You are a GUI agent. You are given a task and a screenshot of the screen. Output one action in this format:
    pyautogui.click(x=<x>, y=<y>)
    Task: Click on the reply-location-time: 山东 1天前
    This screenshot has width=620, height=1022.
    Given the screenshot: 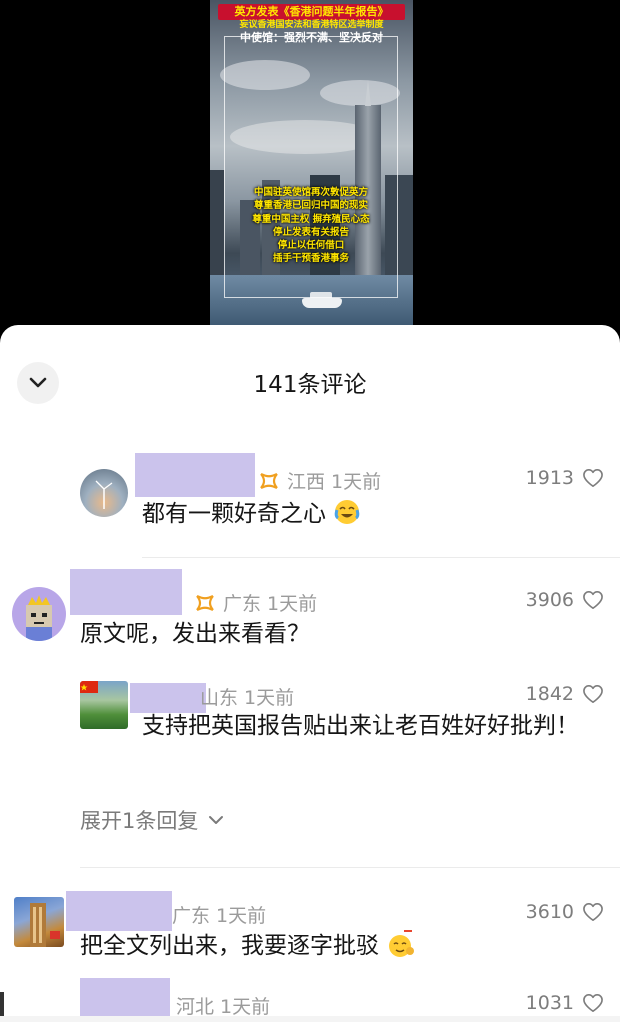 What is the action you would take?
    pyautogui.click(x=247, y=698)
    